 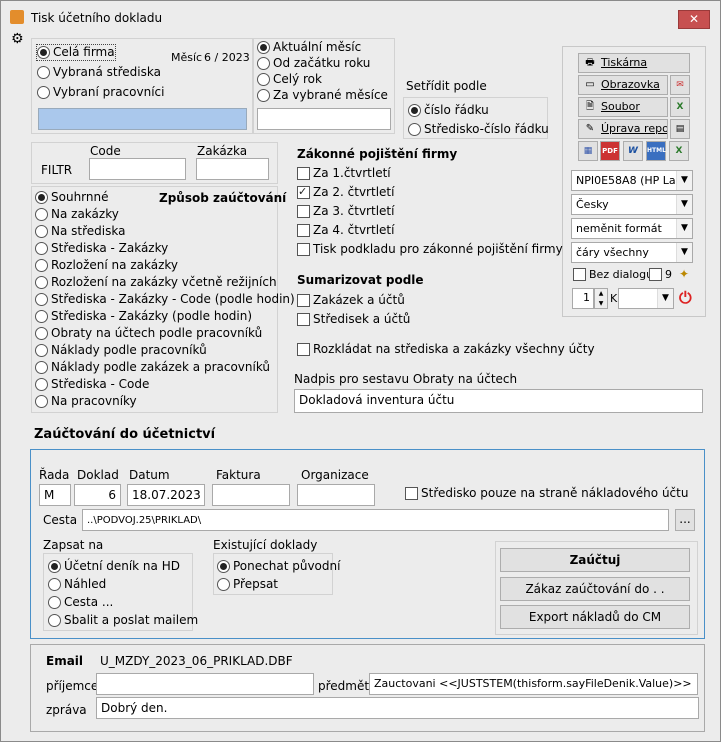 I want to click on report-design-icon: ▤, so click(x=680, y=129).